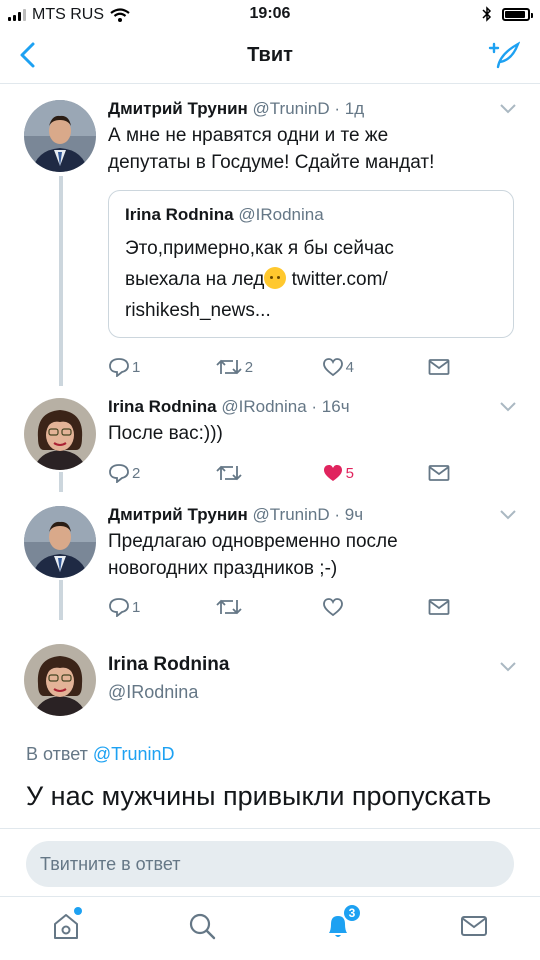 This screenshot has width=540, height=960. I want to click on tweet-header: Дмитрий Трунин @TruninD · 9ч, so click(314, 515).